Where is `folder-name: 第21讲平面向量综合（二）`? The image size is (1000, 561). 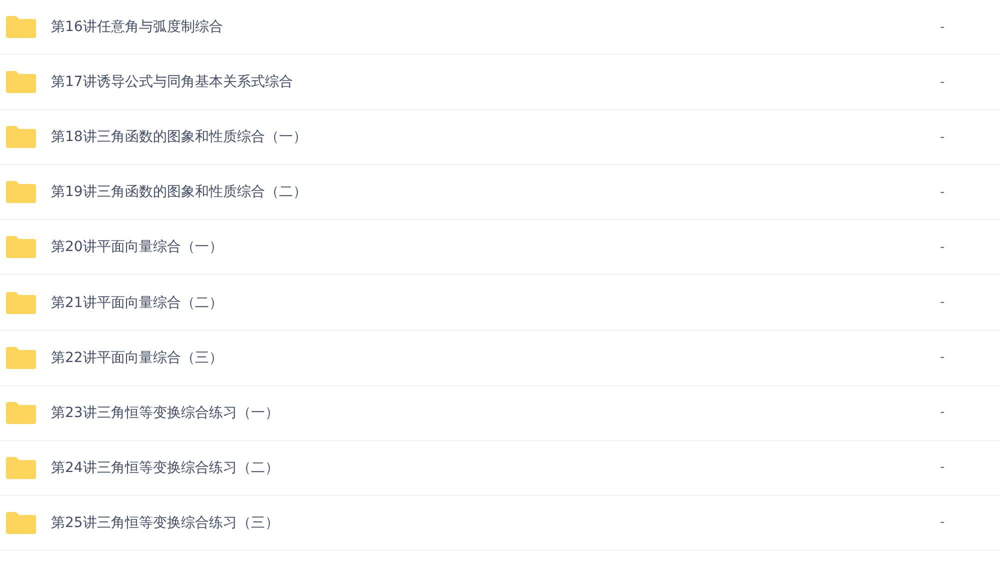 folder-name: 第21讲平面向量综合（二） is located at coordinates (495, 303).